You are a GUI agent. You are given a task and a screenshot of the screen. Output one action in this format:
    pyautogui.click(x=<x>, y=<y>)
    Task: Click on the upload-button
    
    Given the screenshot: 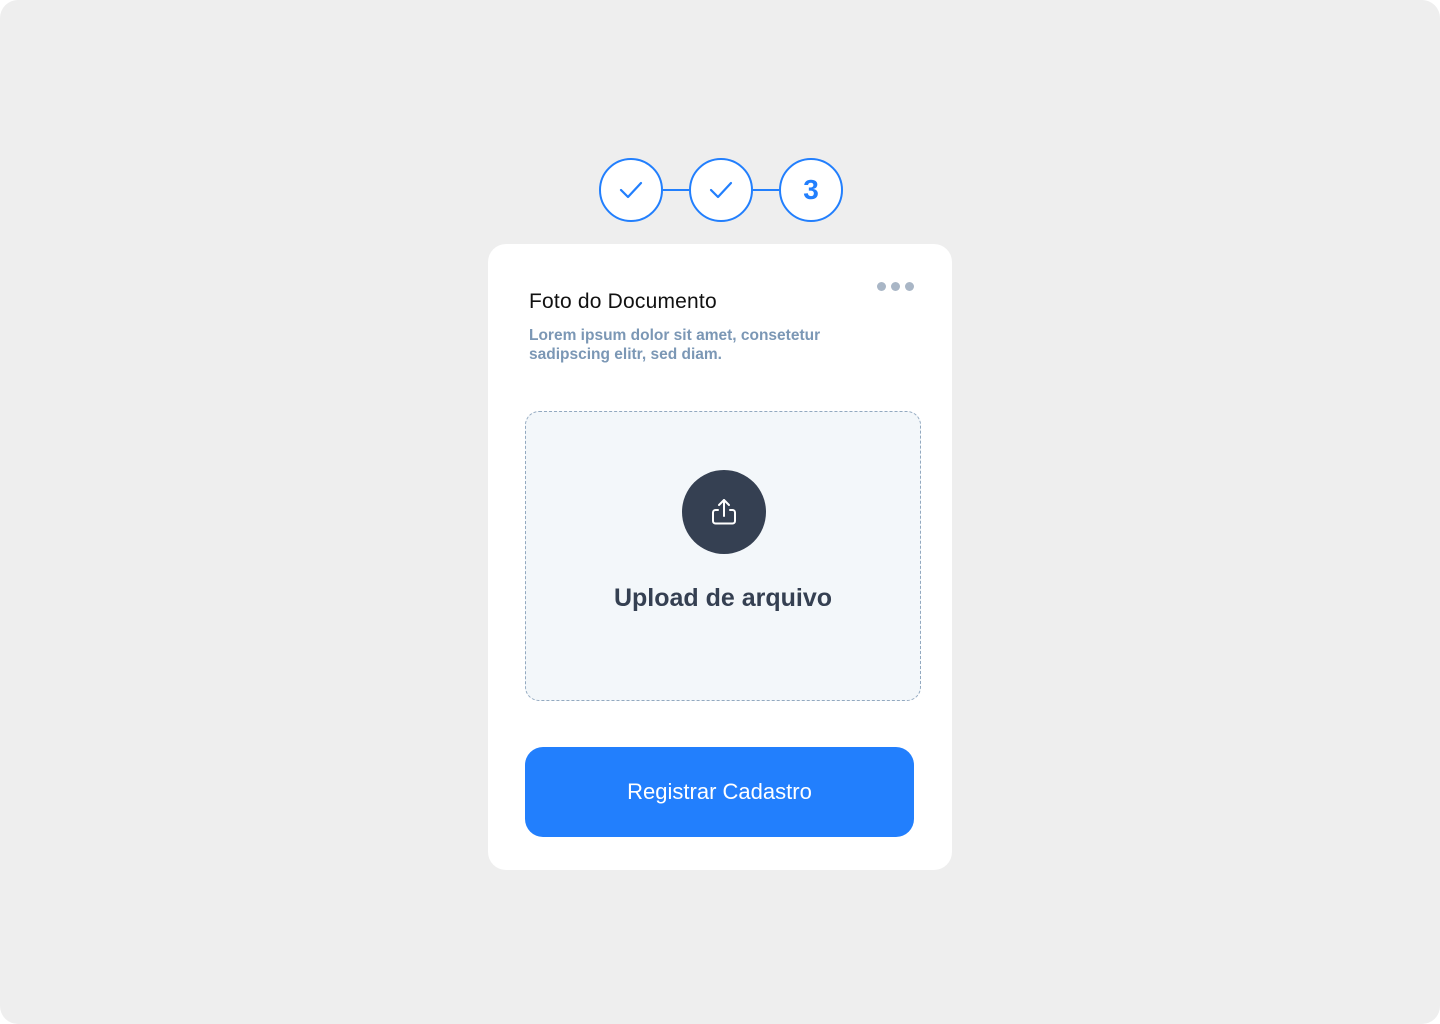 What is the action you would take?
    pyautogui.click(x=724, y=512)
    